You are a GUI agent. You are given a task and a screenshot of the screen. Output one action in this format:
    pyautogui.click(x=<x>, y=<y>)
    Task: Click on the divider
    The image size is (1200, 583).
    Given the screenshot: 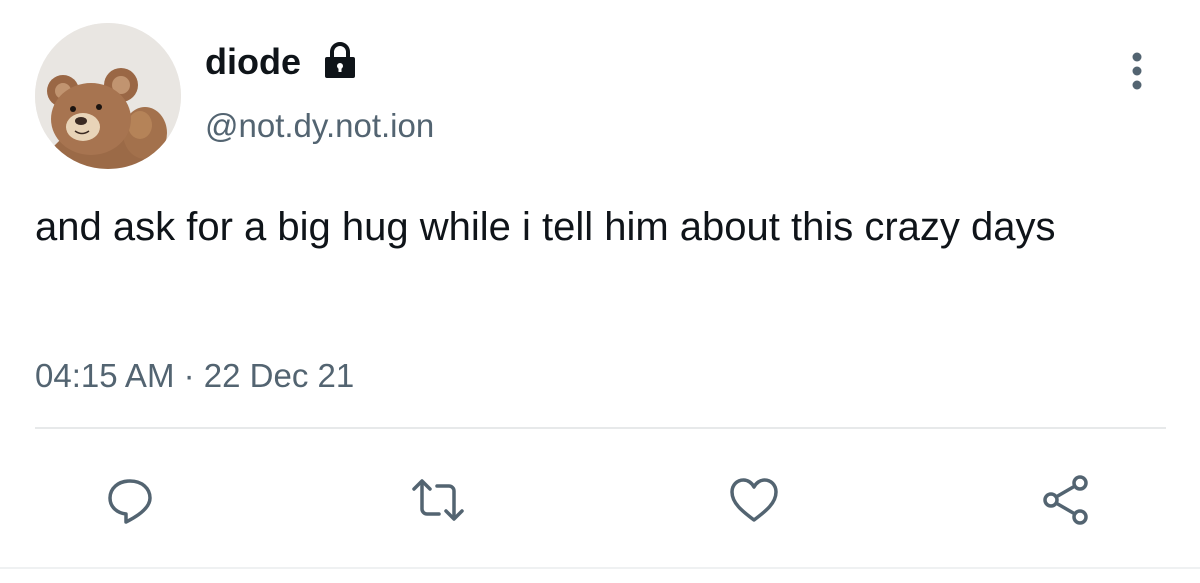 What is the action you would take?
    pyautogui.click(x=600, y=428)
    